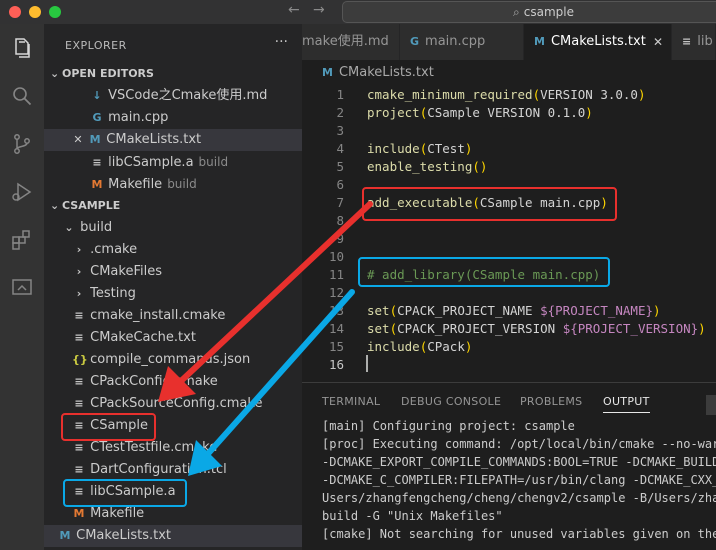 The height and width of the screenshot is (550, 716). What do you see at coordinates (22, 194) in the screenshot?
I see `run-debug-icon` at bounding box center [22, 194].